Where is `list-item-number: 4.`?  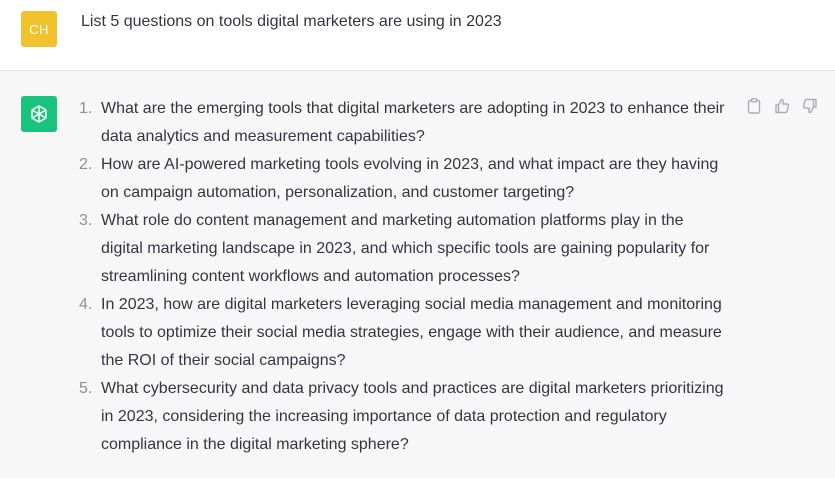
list-item-number: 4. is located at coordinates (86, 304).